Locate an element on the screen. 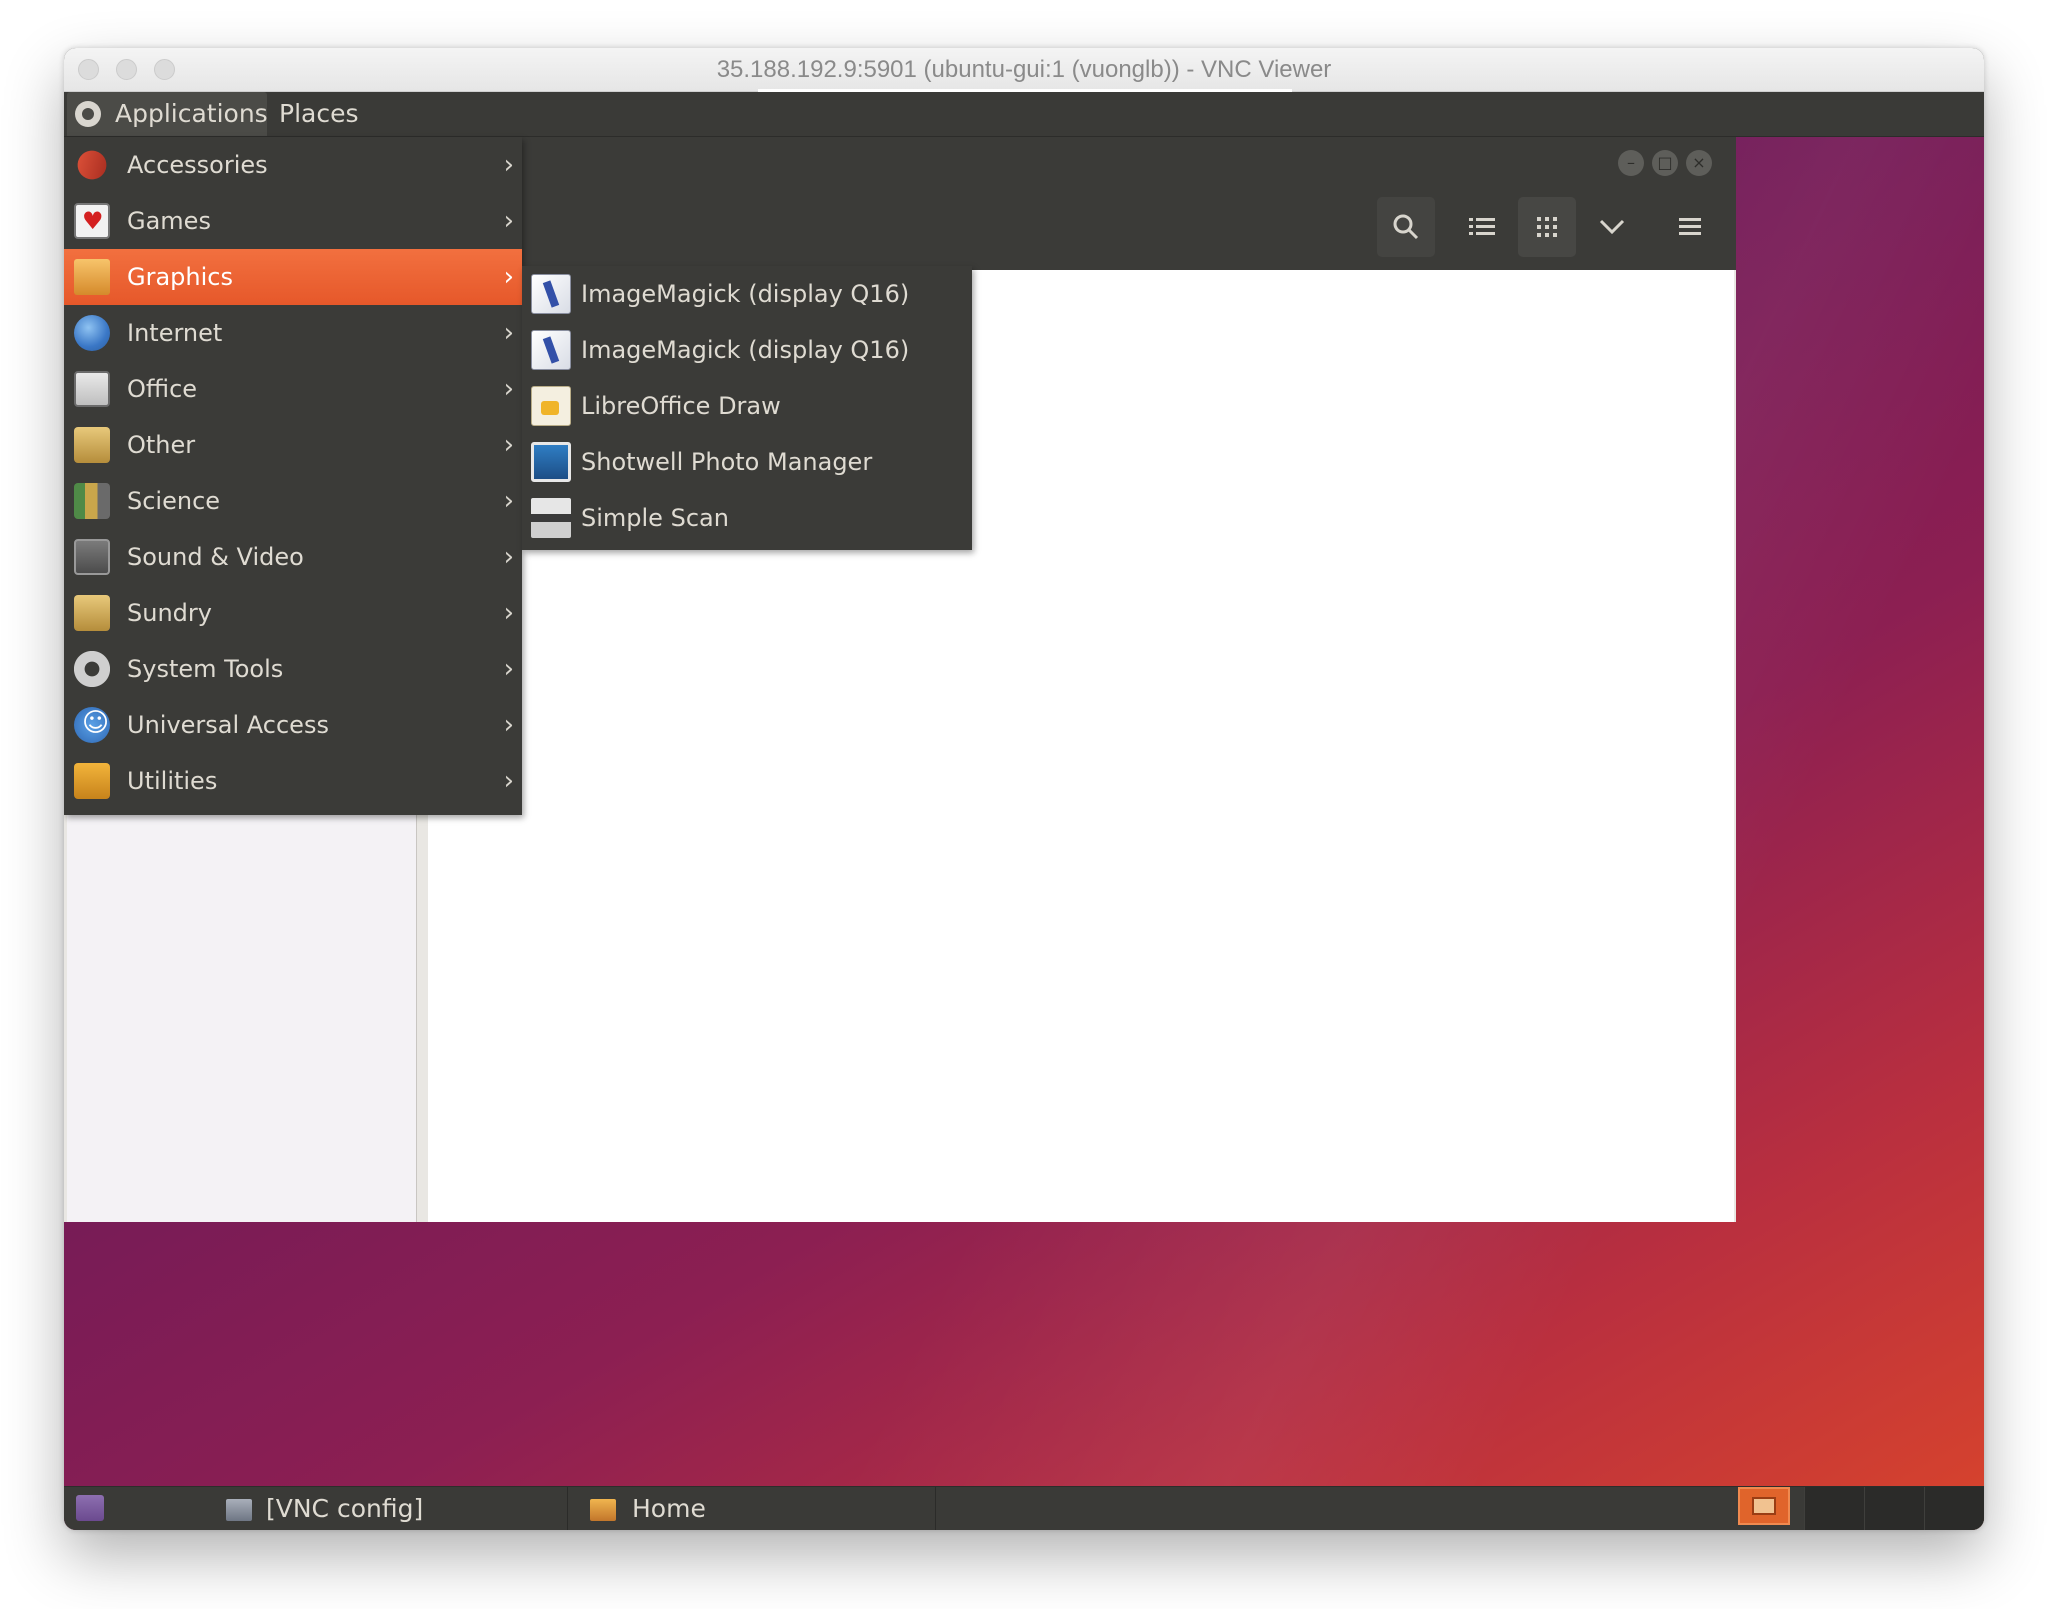  office-icon is located at coordinates (92, 389).